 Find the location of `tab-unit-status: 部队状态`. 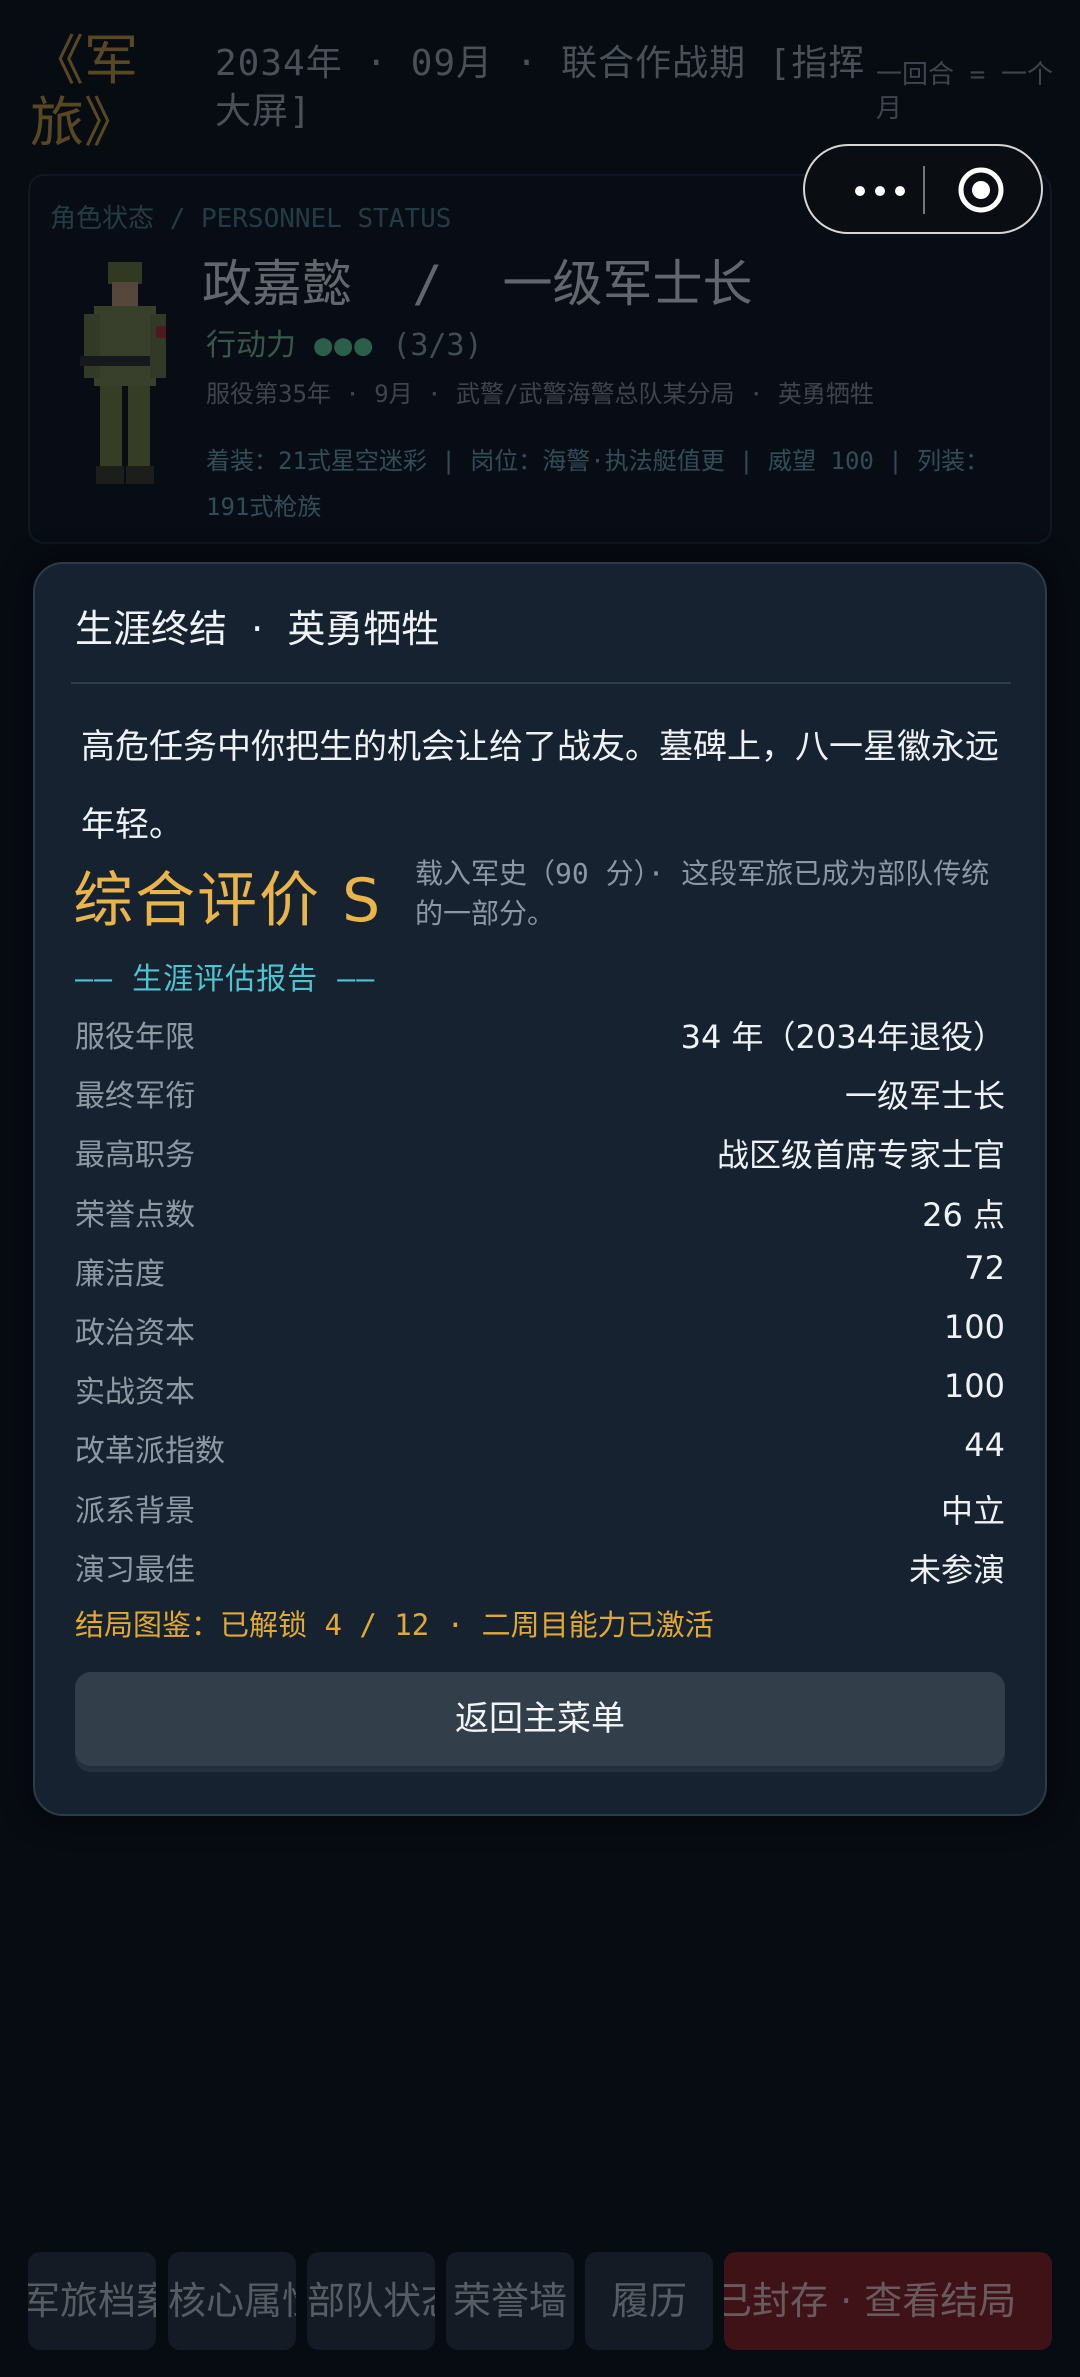

tab-unit-status: 部队状态 is located at coordinates (371, 2301).